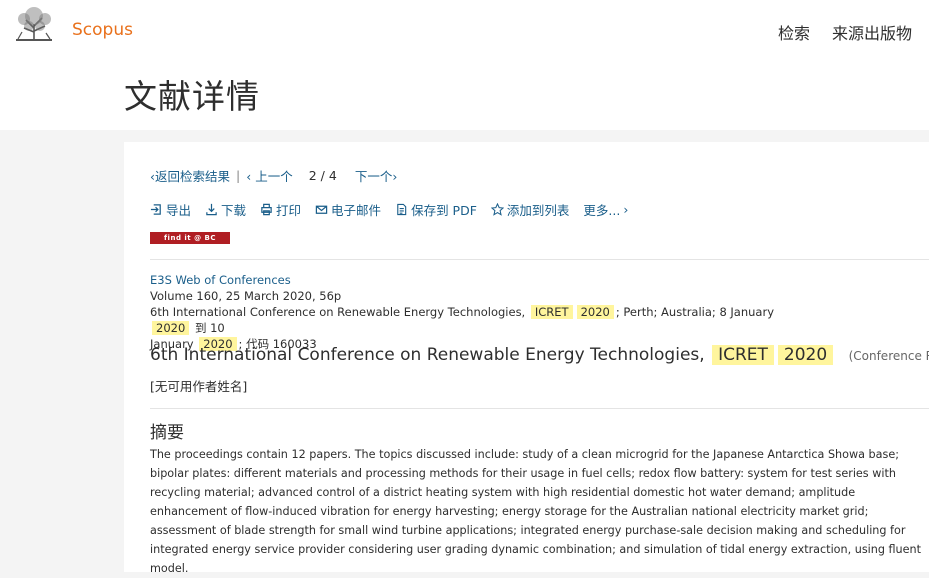 The image size is (929, 578). Describe the element at coordinates (211, 209) in the screenshot. I see `download-icon` at that location.